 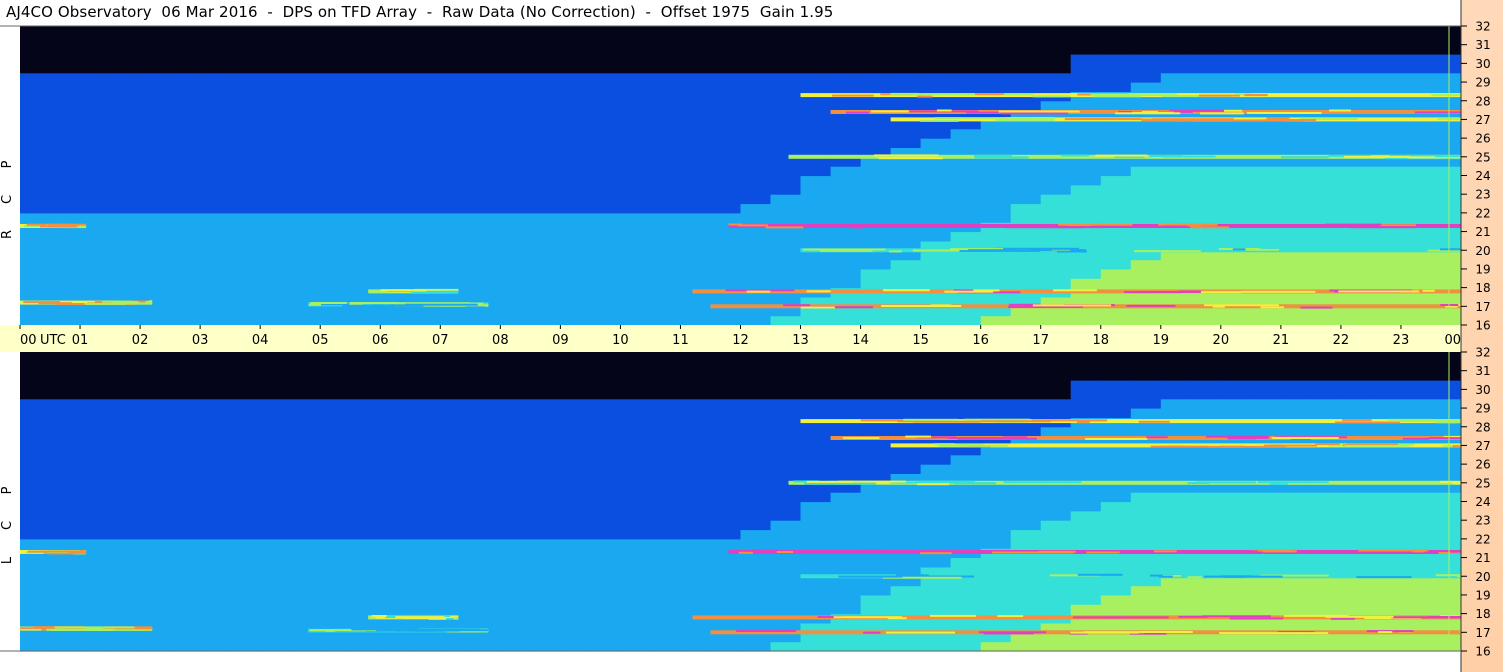 I want to click on frequency-tick-label: 30, so click(x=1482, y=390).